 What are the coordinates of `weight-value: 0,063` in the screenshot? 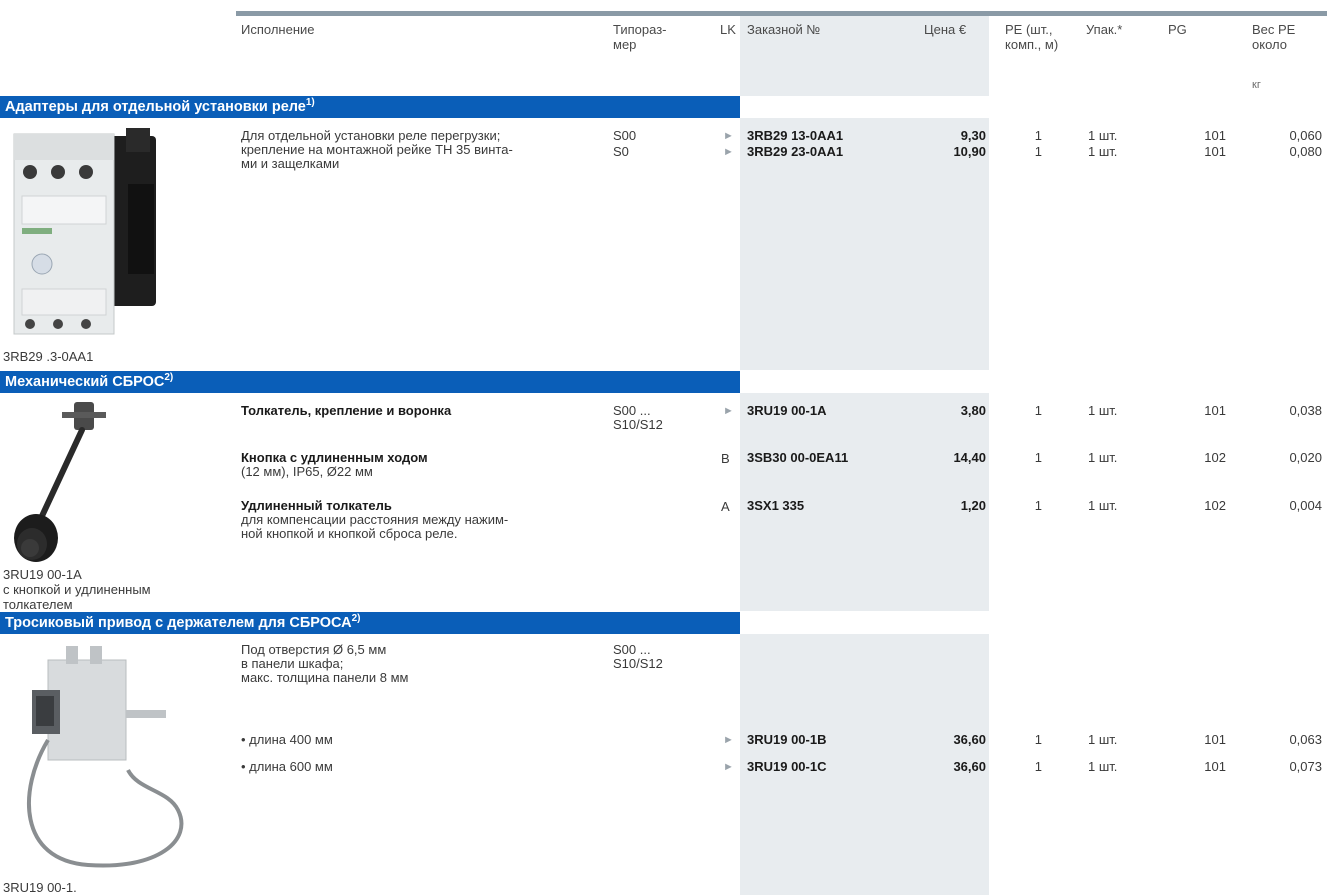 It's located at (1305, 739).